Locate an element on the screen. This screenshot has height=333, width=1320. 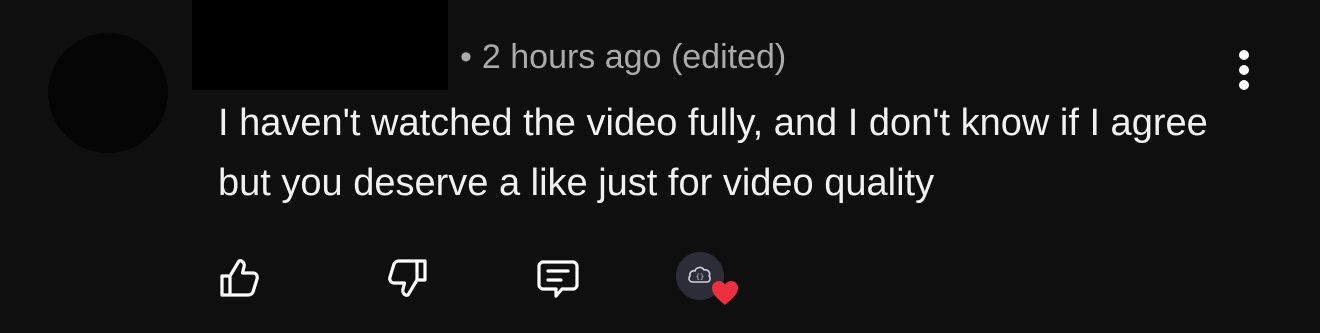
dislike-button is located at coordinates (408, 278).